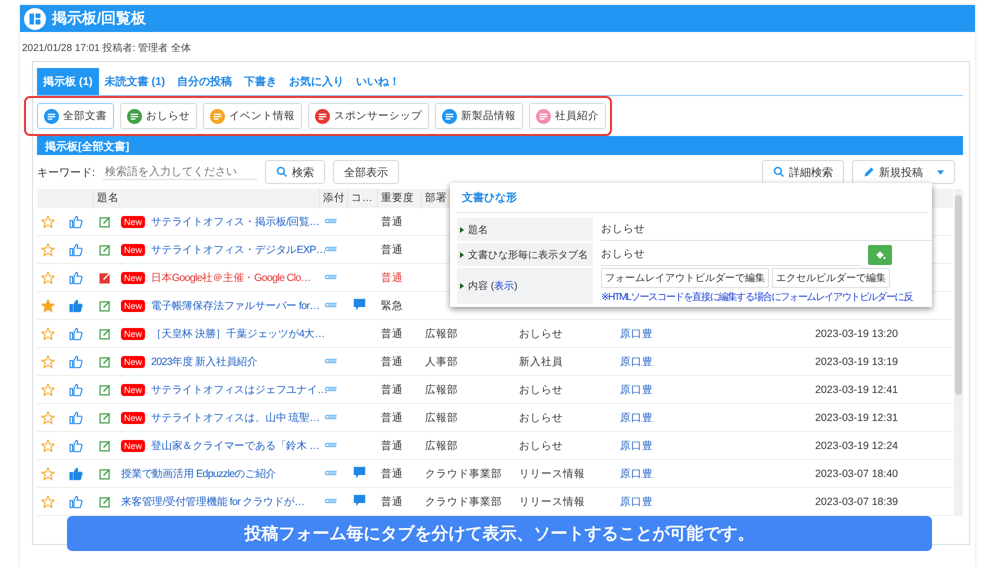 The width and height of the screenshot is (1000, 567). Describe the element at coordinates (316, 81) in the screenshot. I see `tab: お気に入り` at that location.